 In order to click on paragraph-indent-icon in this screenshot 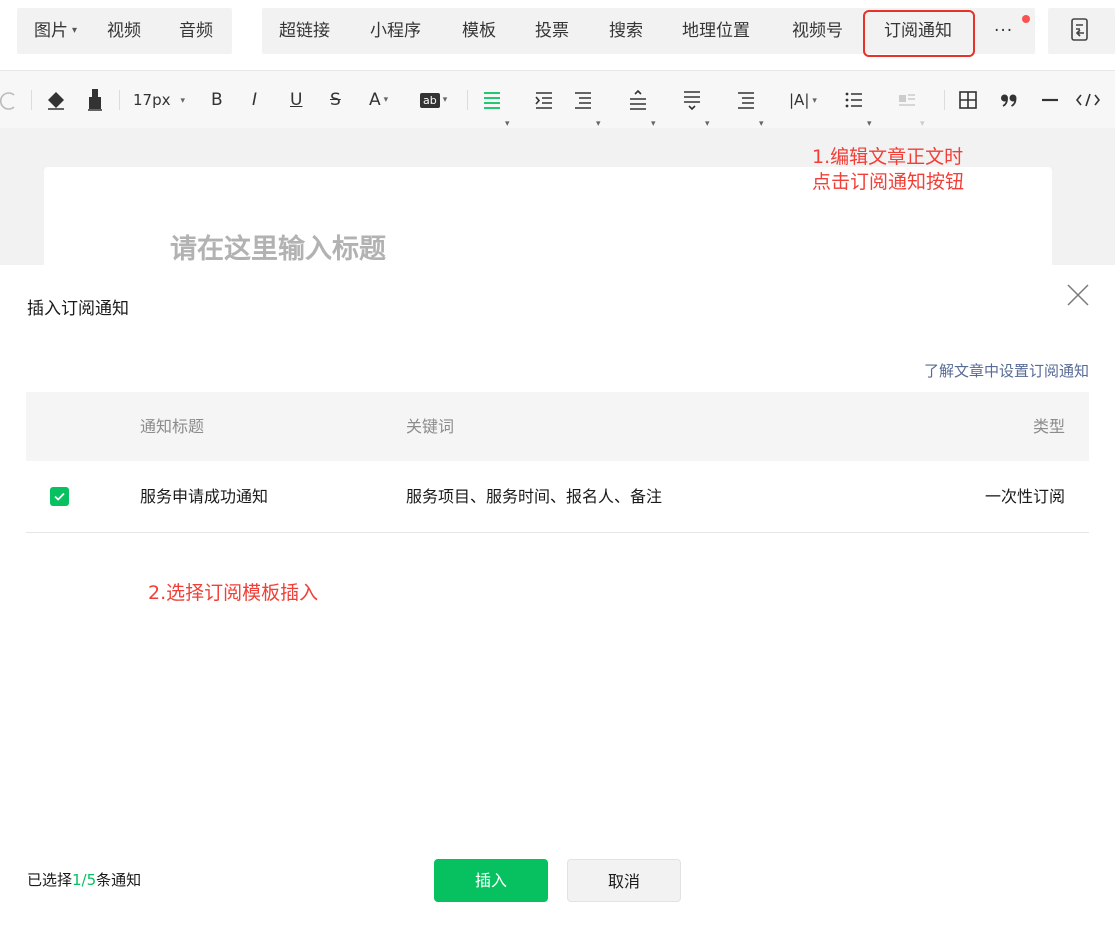, I will do `click(583, 100)`.